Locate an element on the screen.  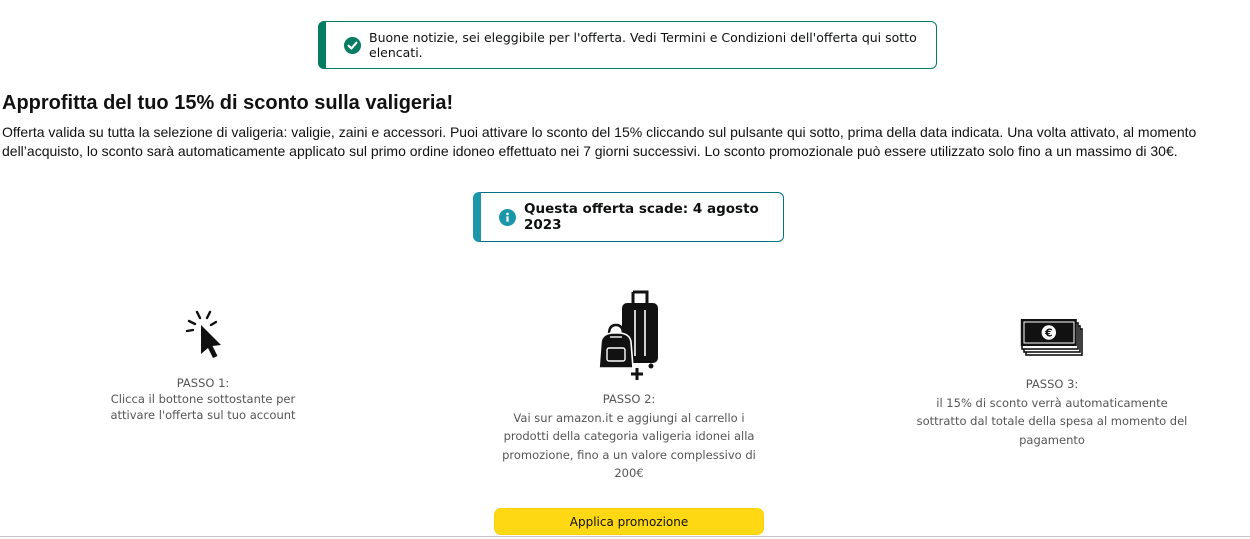
step-1-title: PASSO 1: is located at coordinates (203, 383).